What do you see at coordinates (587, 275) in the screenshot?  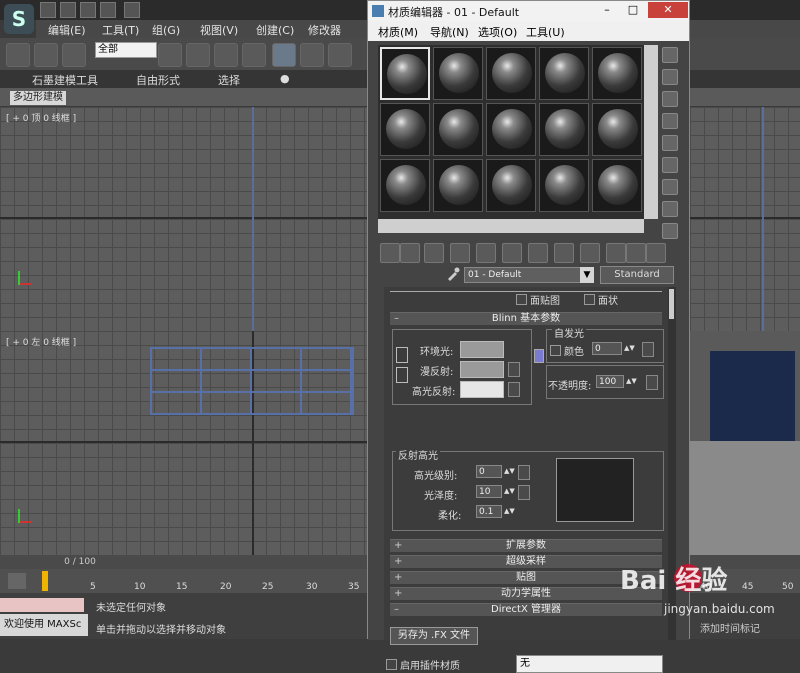 I see `chevron-down-icon: ▼` at bounding box center [587, 275].